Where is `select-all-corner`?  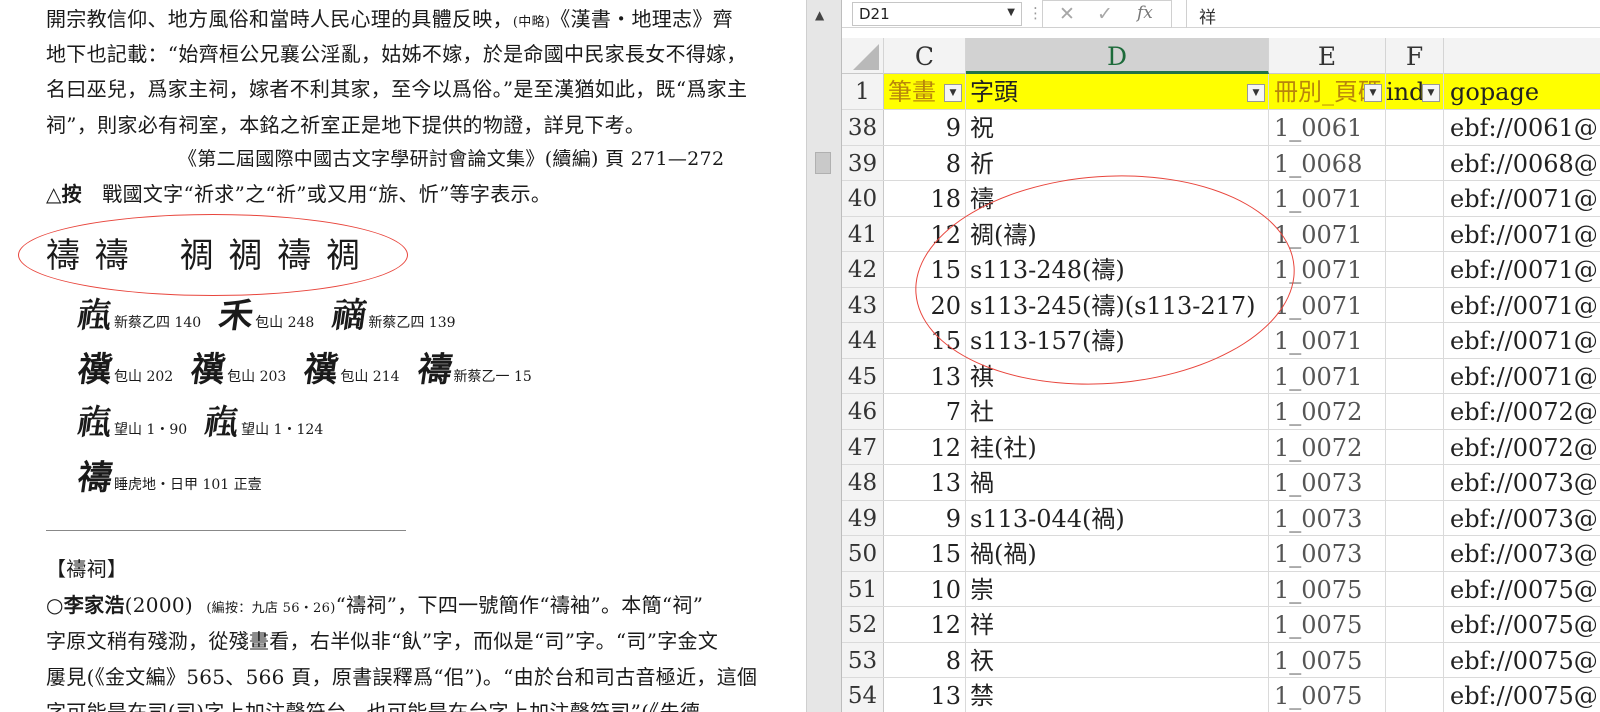
select-all-corner is located at coordinates (863, 56).